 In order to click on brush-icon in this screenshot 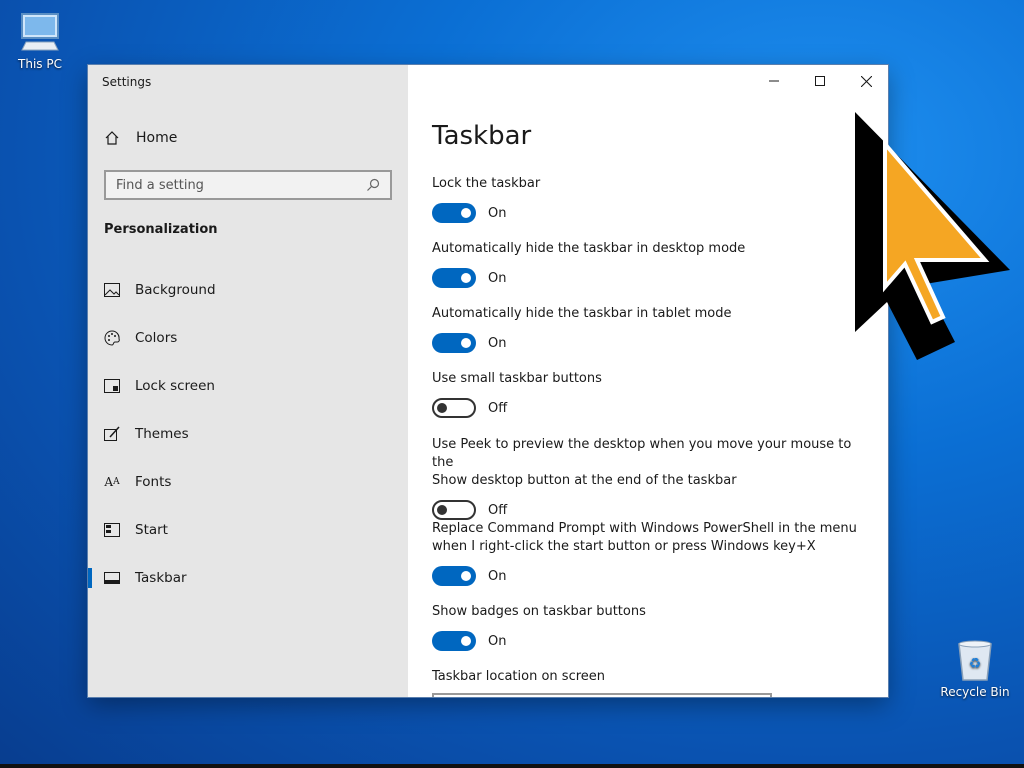, I will do `click(112, 434)`.